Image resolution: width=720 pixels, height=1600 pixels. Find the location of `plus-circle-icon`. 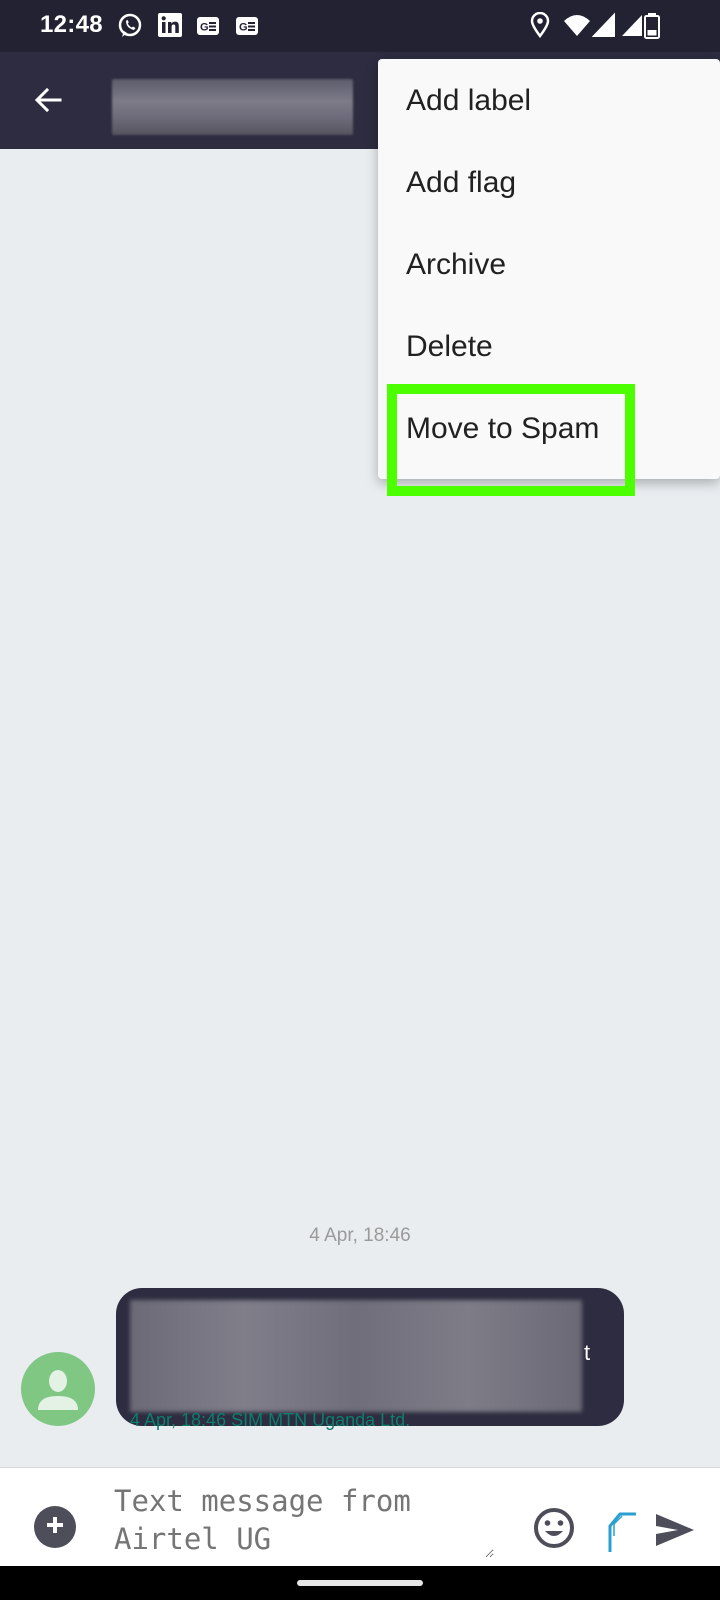

plus-circle-icon is located at coordinates (55, 1527).